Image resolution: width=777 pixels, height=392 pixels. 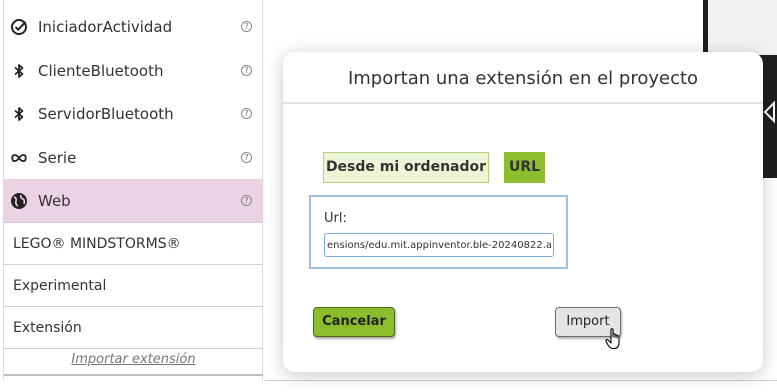 What do you see at coordinates (19, 201) in the screenshot?
I see `globe-icon` at bounding box center [19, 201].